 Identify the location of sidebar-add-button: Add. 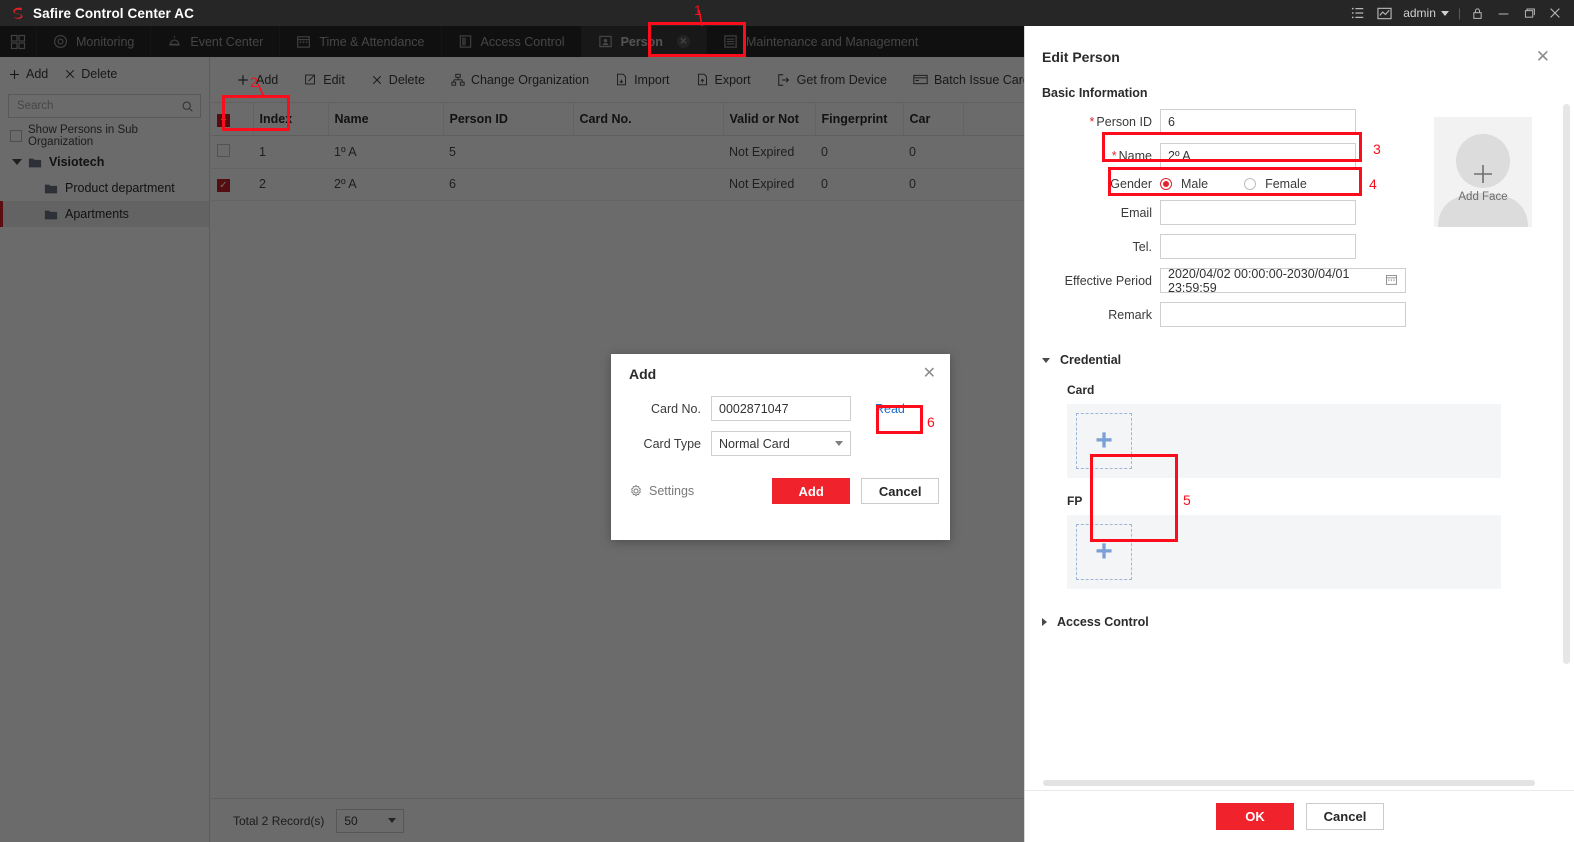
(28, 74).